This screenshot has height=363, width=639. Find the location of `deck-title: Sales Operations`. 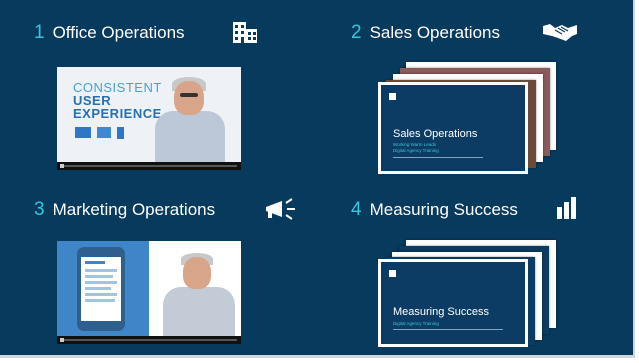

deck-title: Sales Operations is located at coordinates (435, 134).